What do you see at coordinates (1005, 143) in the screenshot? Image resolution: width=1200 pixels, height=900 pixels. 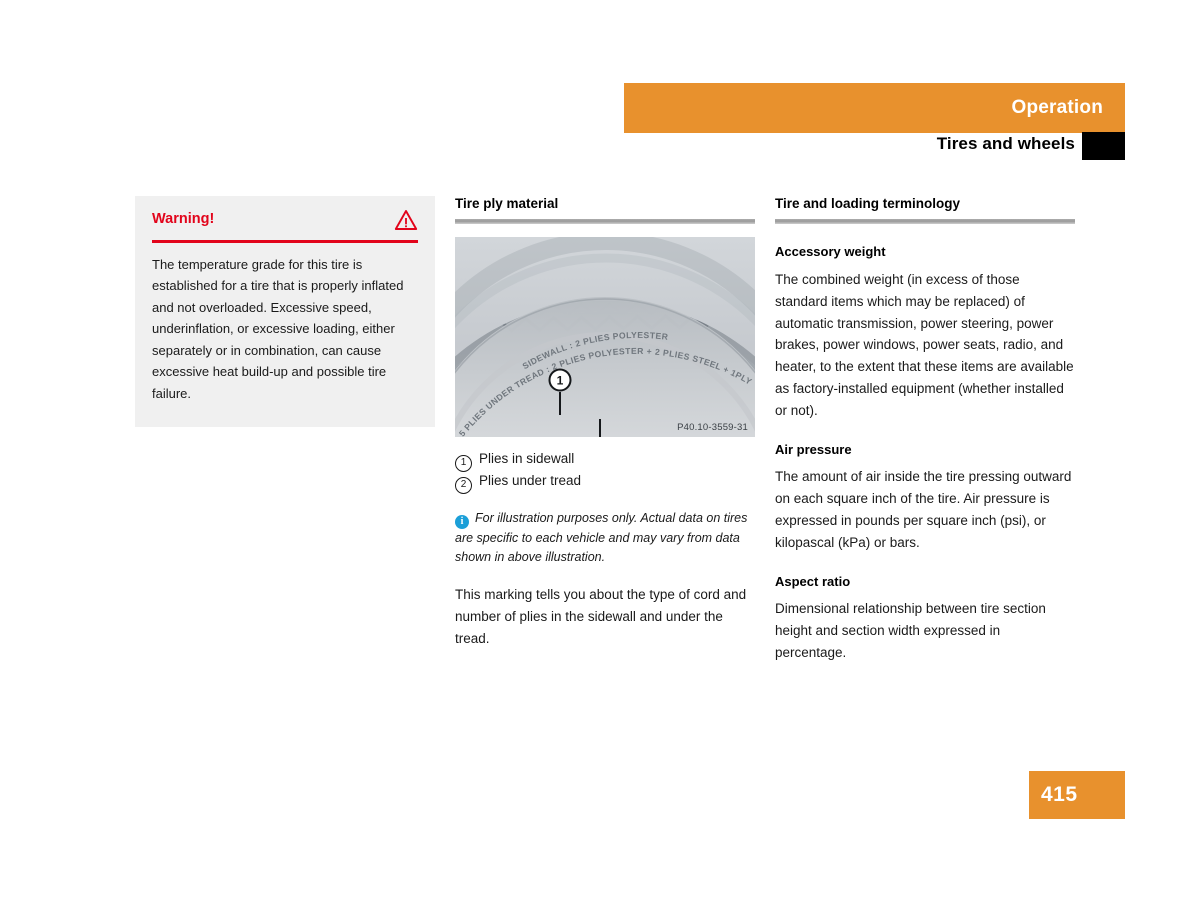 I see `header-section-title: Tires and wheels` at bounding box center [1005, 143].